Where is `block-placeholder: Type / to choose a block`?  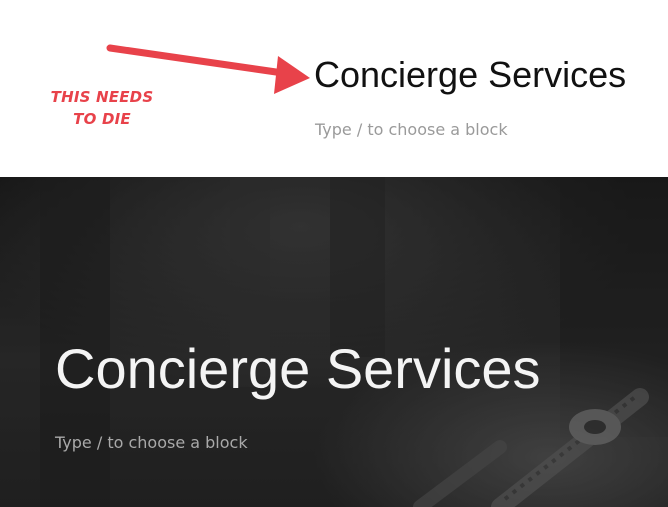 block-placeholder: Type / to choose a block is located at coordinates (411, 129).